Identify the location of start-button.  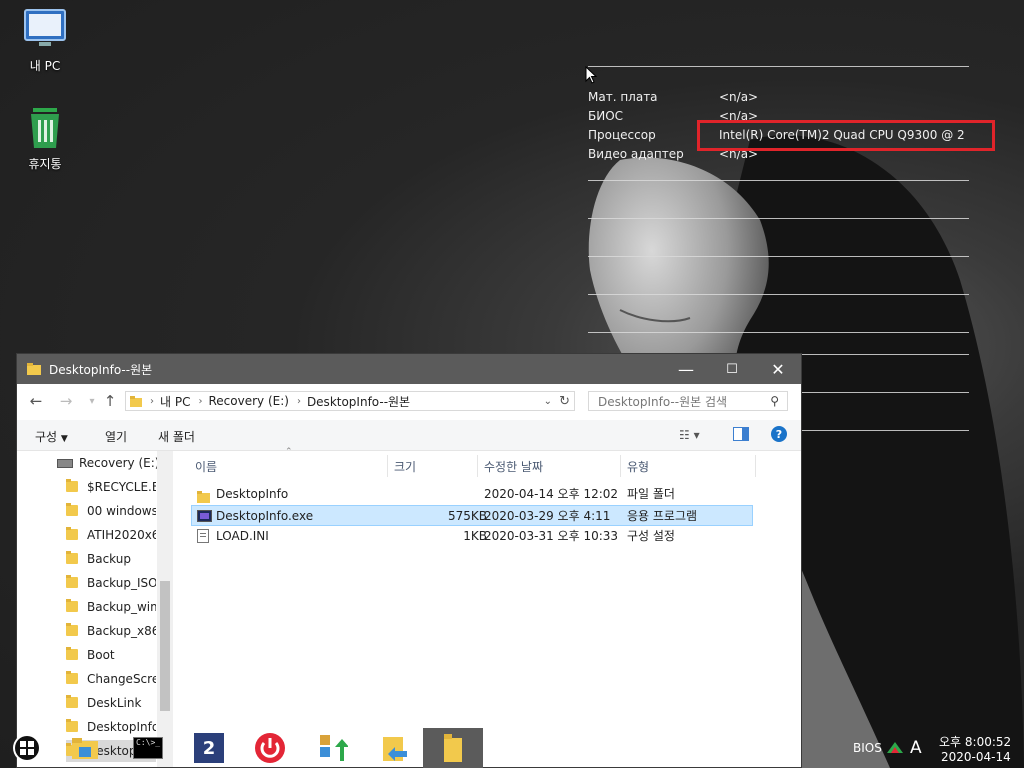
(27, 748).